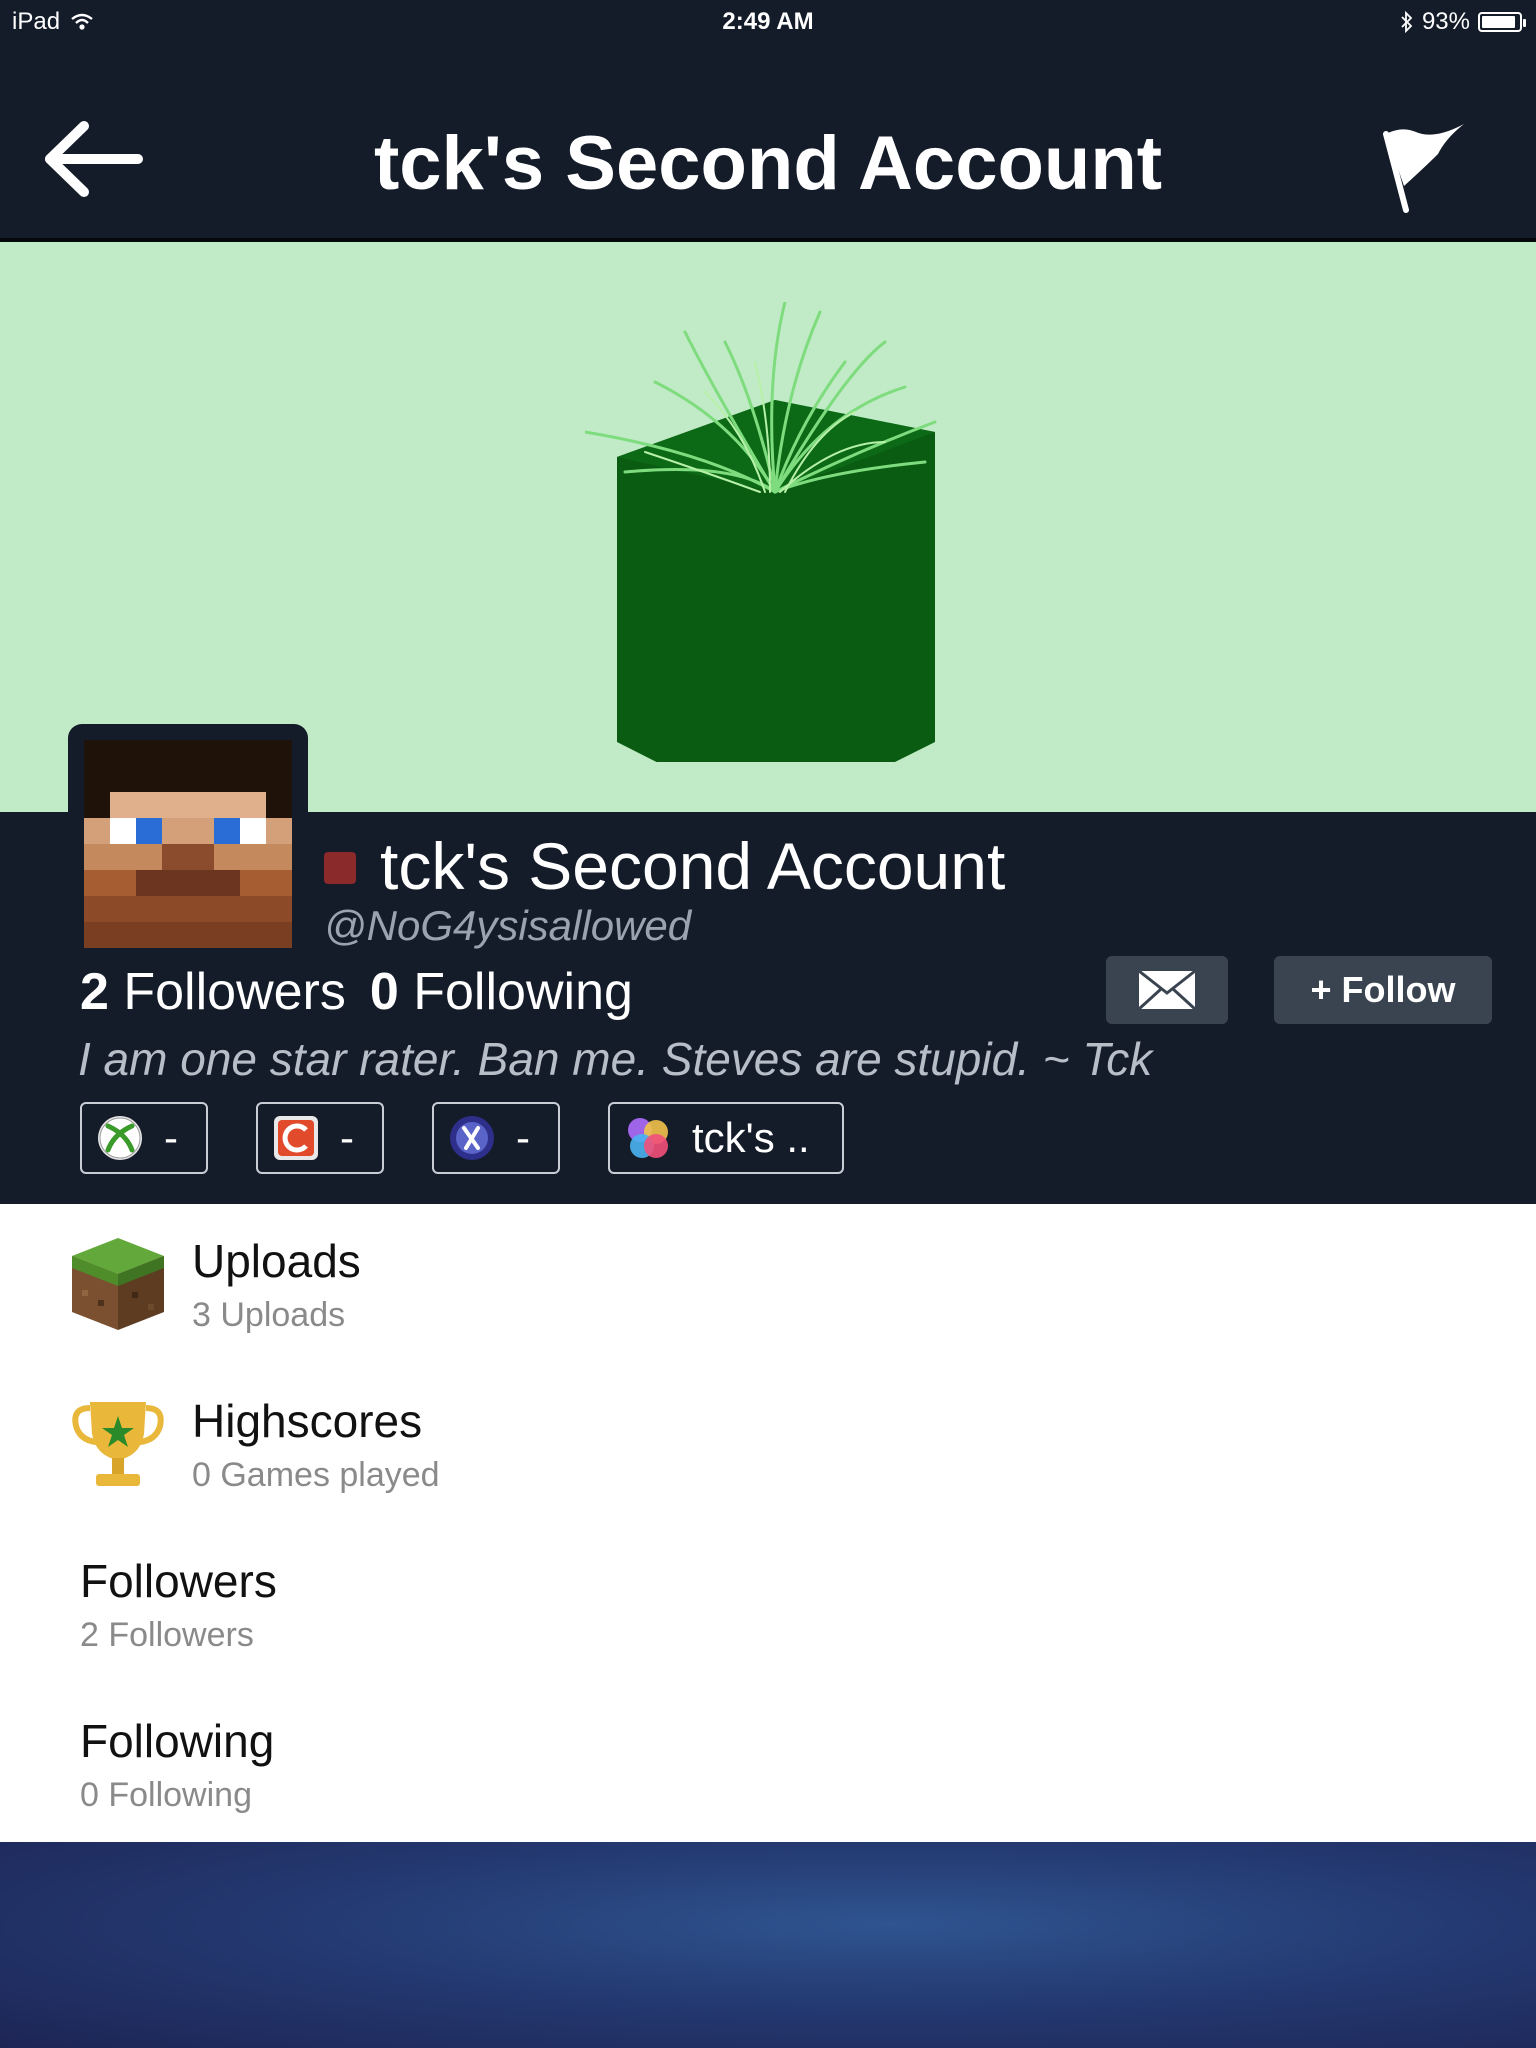 The height and width of the screenshot is (2048, 1536). Describe the element at coordinates (118, 1284) in the screenshot. I see `grass-block-icon` at that location.